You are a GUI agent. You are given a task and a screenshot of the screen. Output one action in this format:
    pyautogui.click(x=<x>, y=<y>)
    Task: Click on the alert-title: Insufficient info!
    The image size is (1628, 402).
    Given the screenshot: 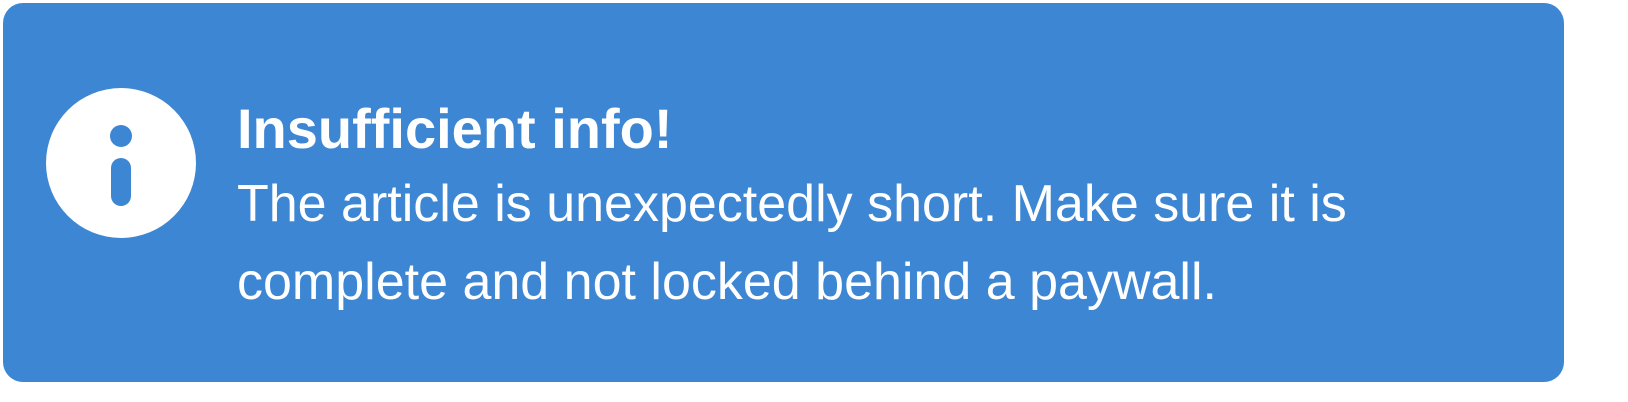 What is the action you would take?
    pyautogui.click(x=455, y=128)
    